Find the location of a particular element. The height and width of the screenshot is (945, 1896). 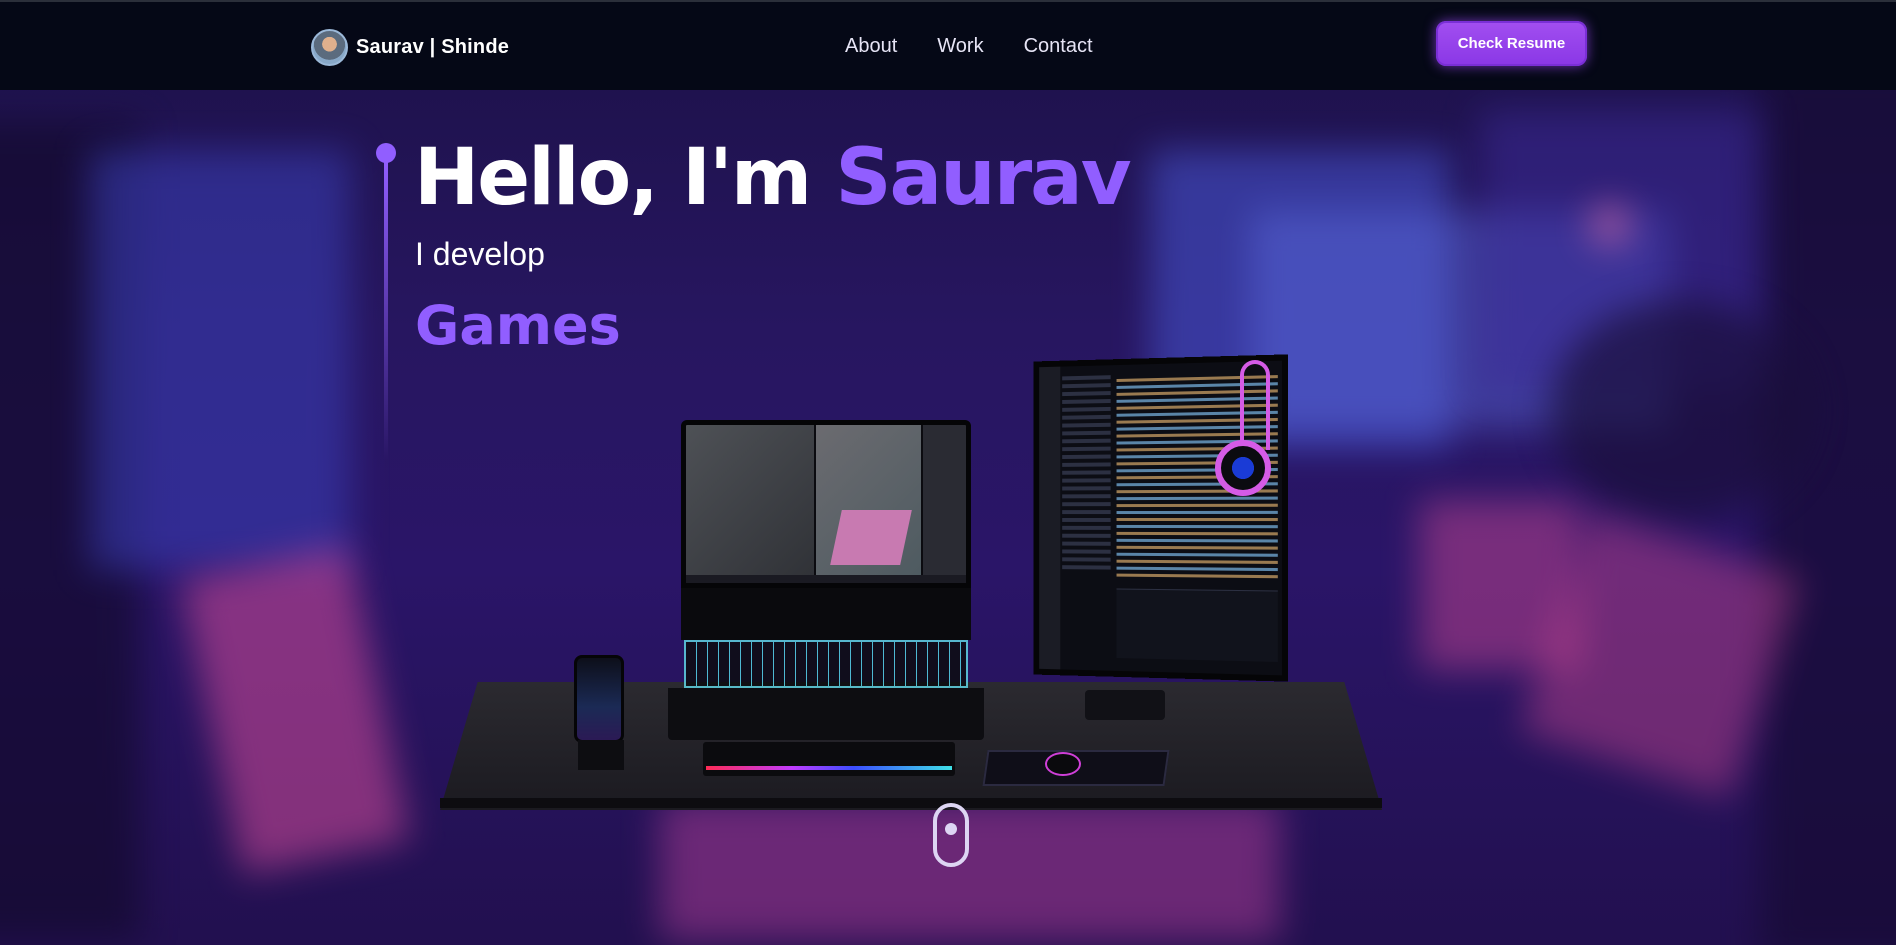

background-window-left is located at coordinates (220, 360).